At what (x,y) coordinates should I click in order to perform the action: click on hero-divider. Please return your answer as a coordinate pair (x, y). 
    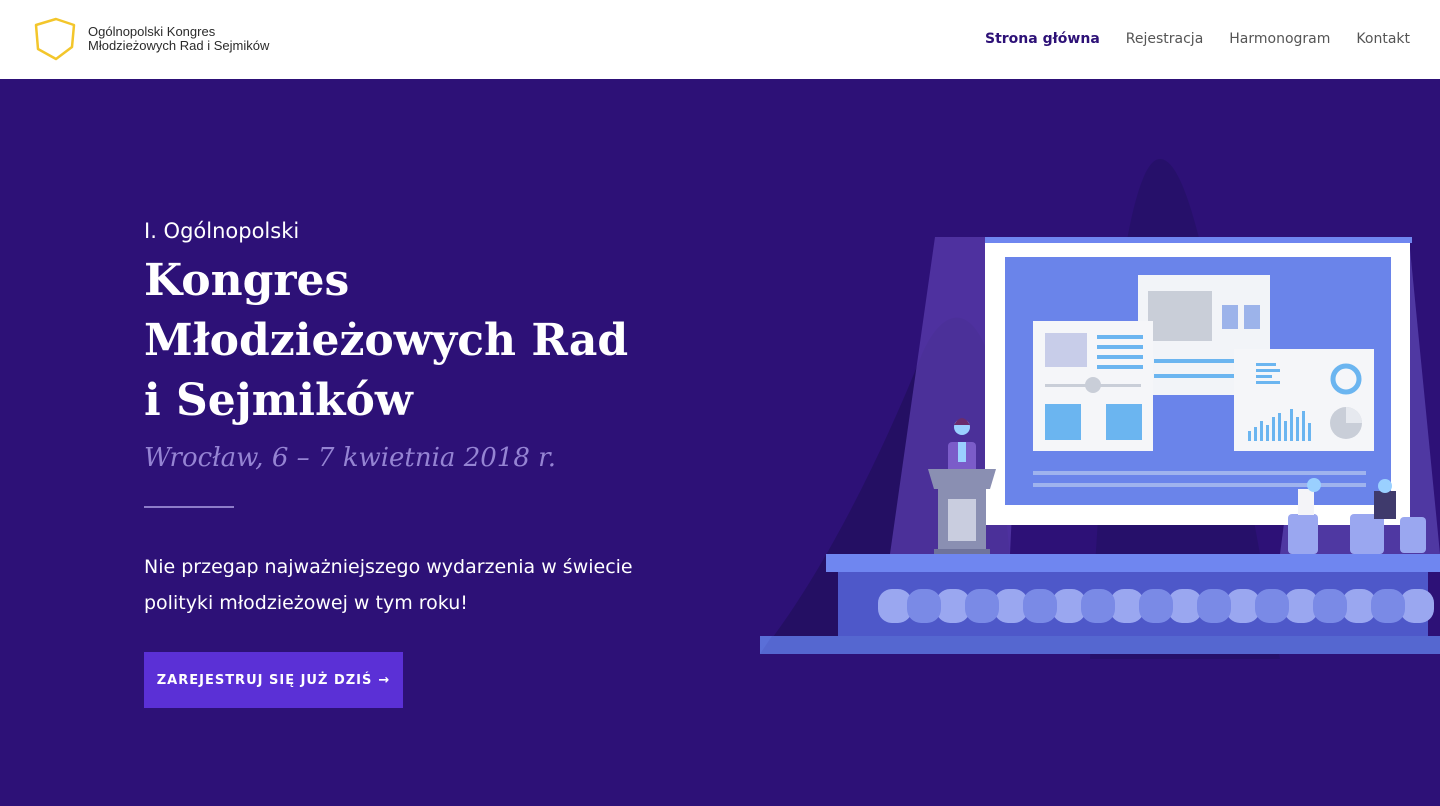
    Looking at the image, I should click on (189, 507).